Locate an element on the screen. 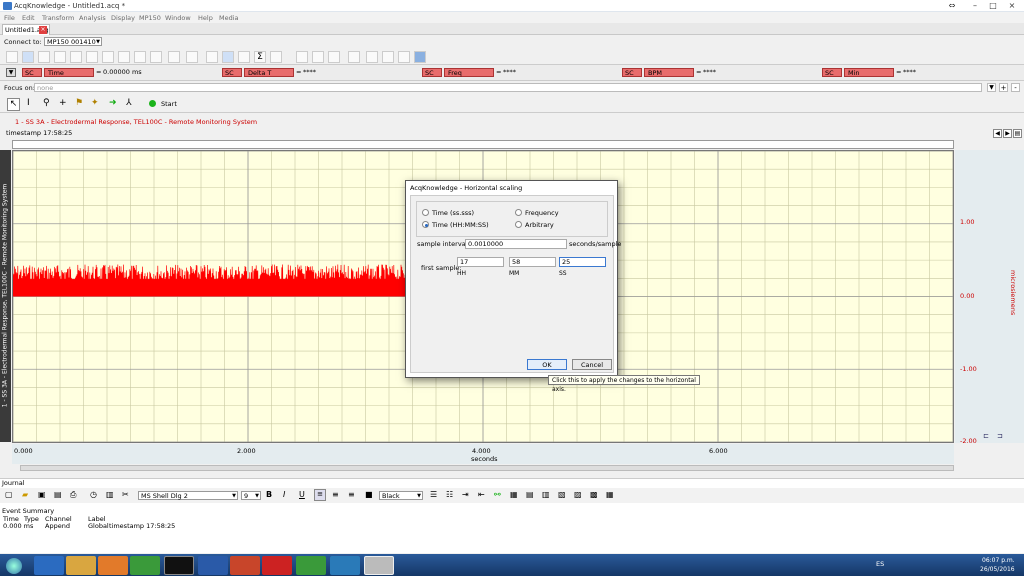  cancel-button: Cancel is located at coordinates (592, 364).